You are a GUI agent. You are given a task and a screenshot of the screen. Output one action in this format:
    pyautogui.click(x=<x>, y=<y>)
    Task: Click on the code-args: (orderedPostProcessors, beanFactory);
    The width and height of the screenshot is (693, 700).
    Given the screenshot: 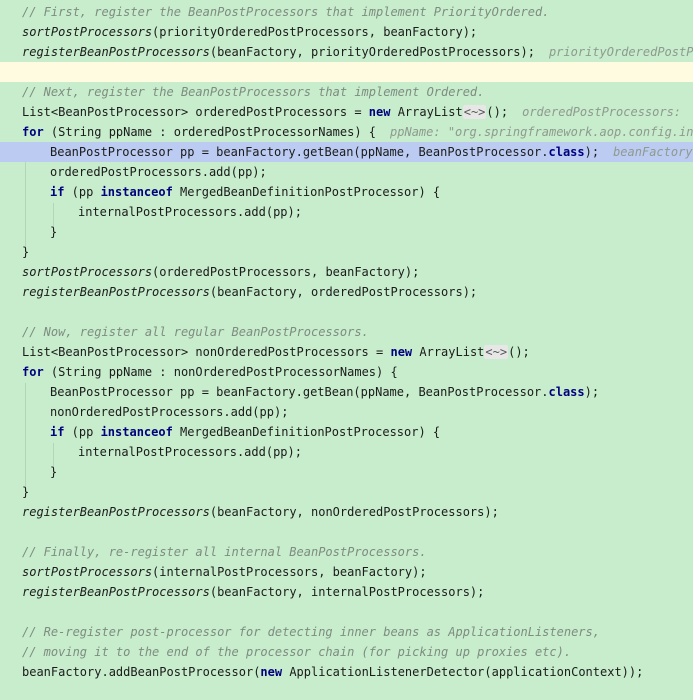 What is the action you would take?
    pyautogui.click(x=286, y=272)
    